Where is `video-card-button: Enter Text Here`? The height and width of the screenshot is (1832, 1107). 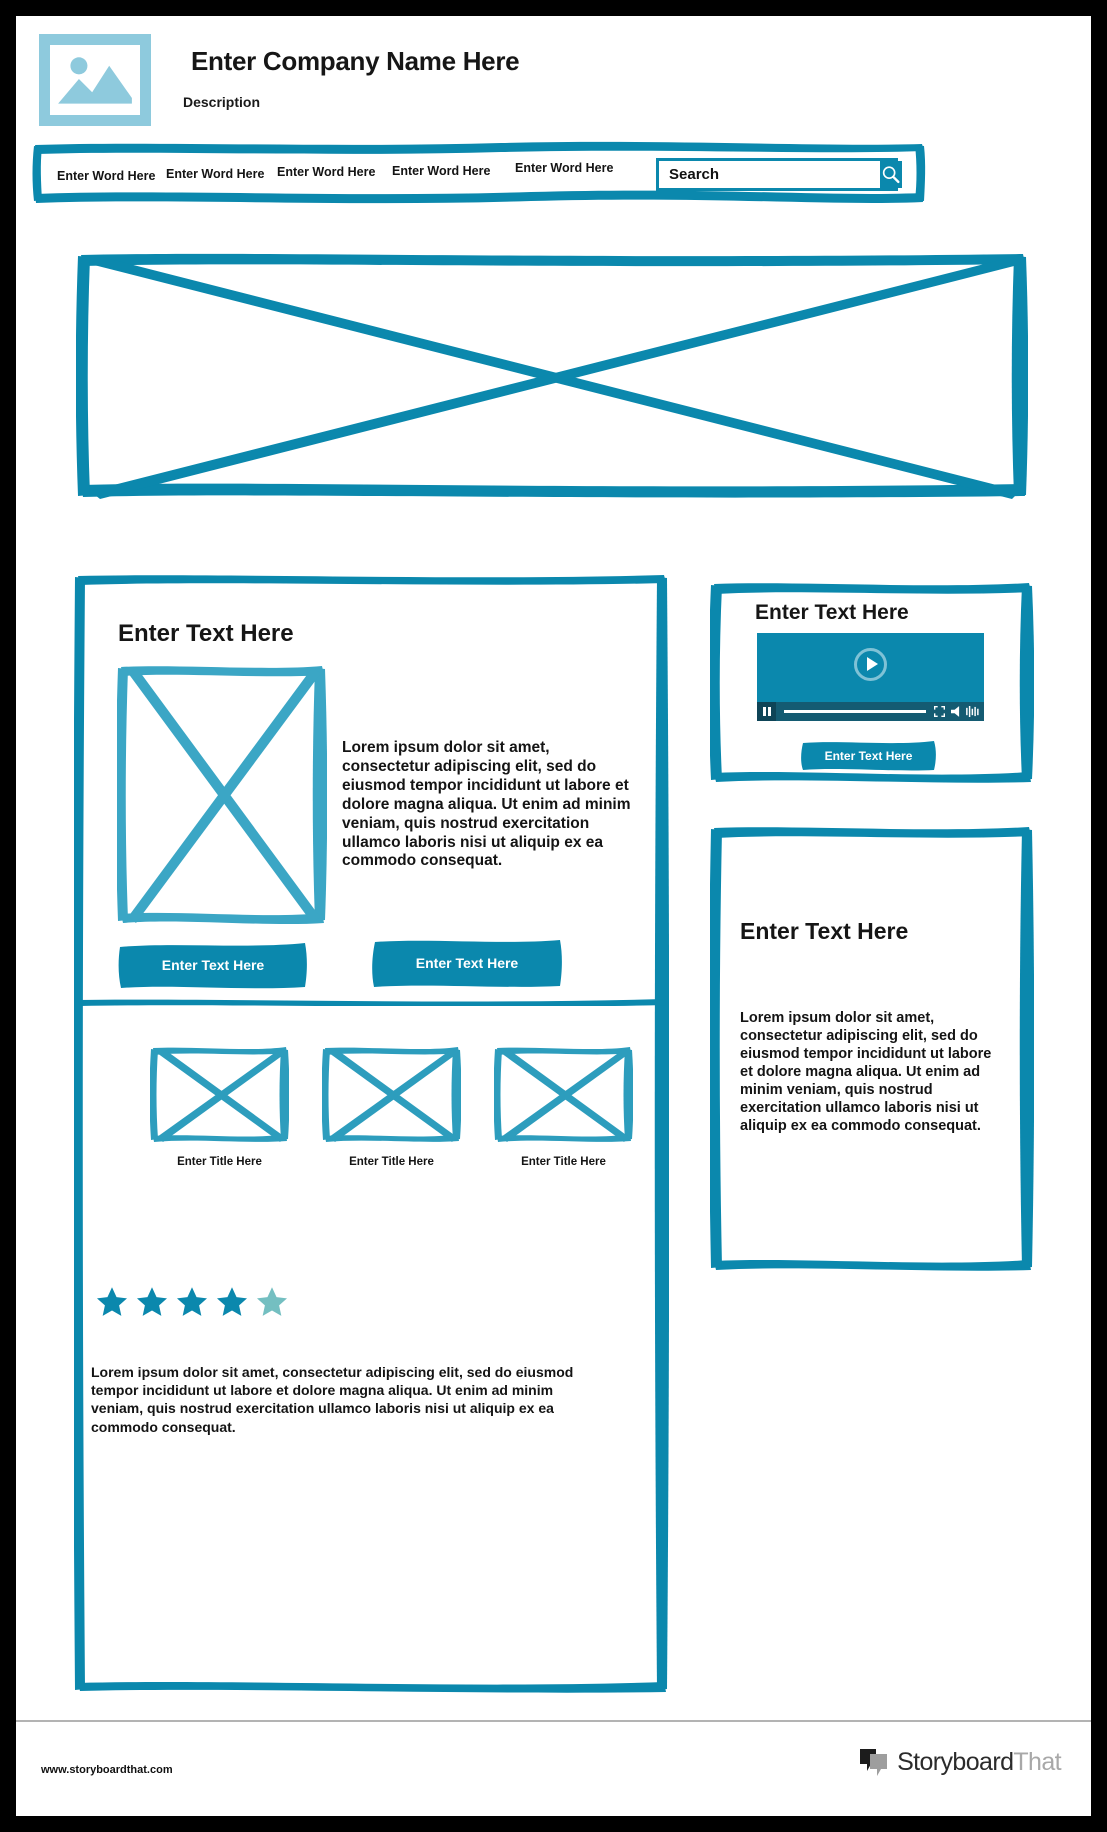
video-card-button: Enter Text Here is located at coordinates (868, 755).